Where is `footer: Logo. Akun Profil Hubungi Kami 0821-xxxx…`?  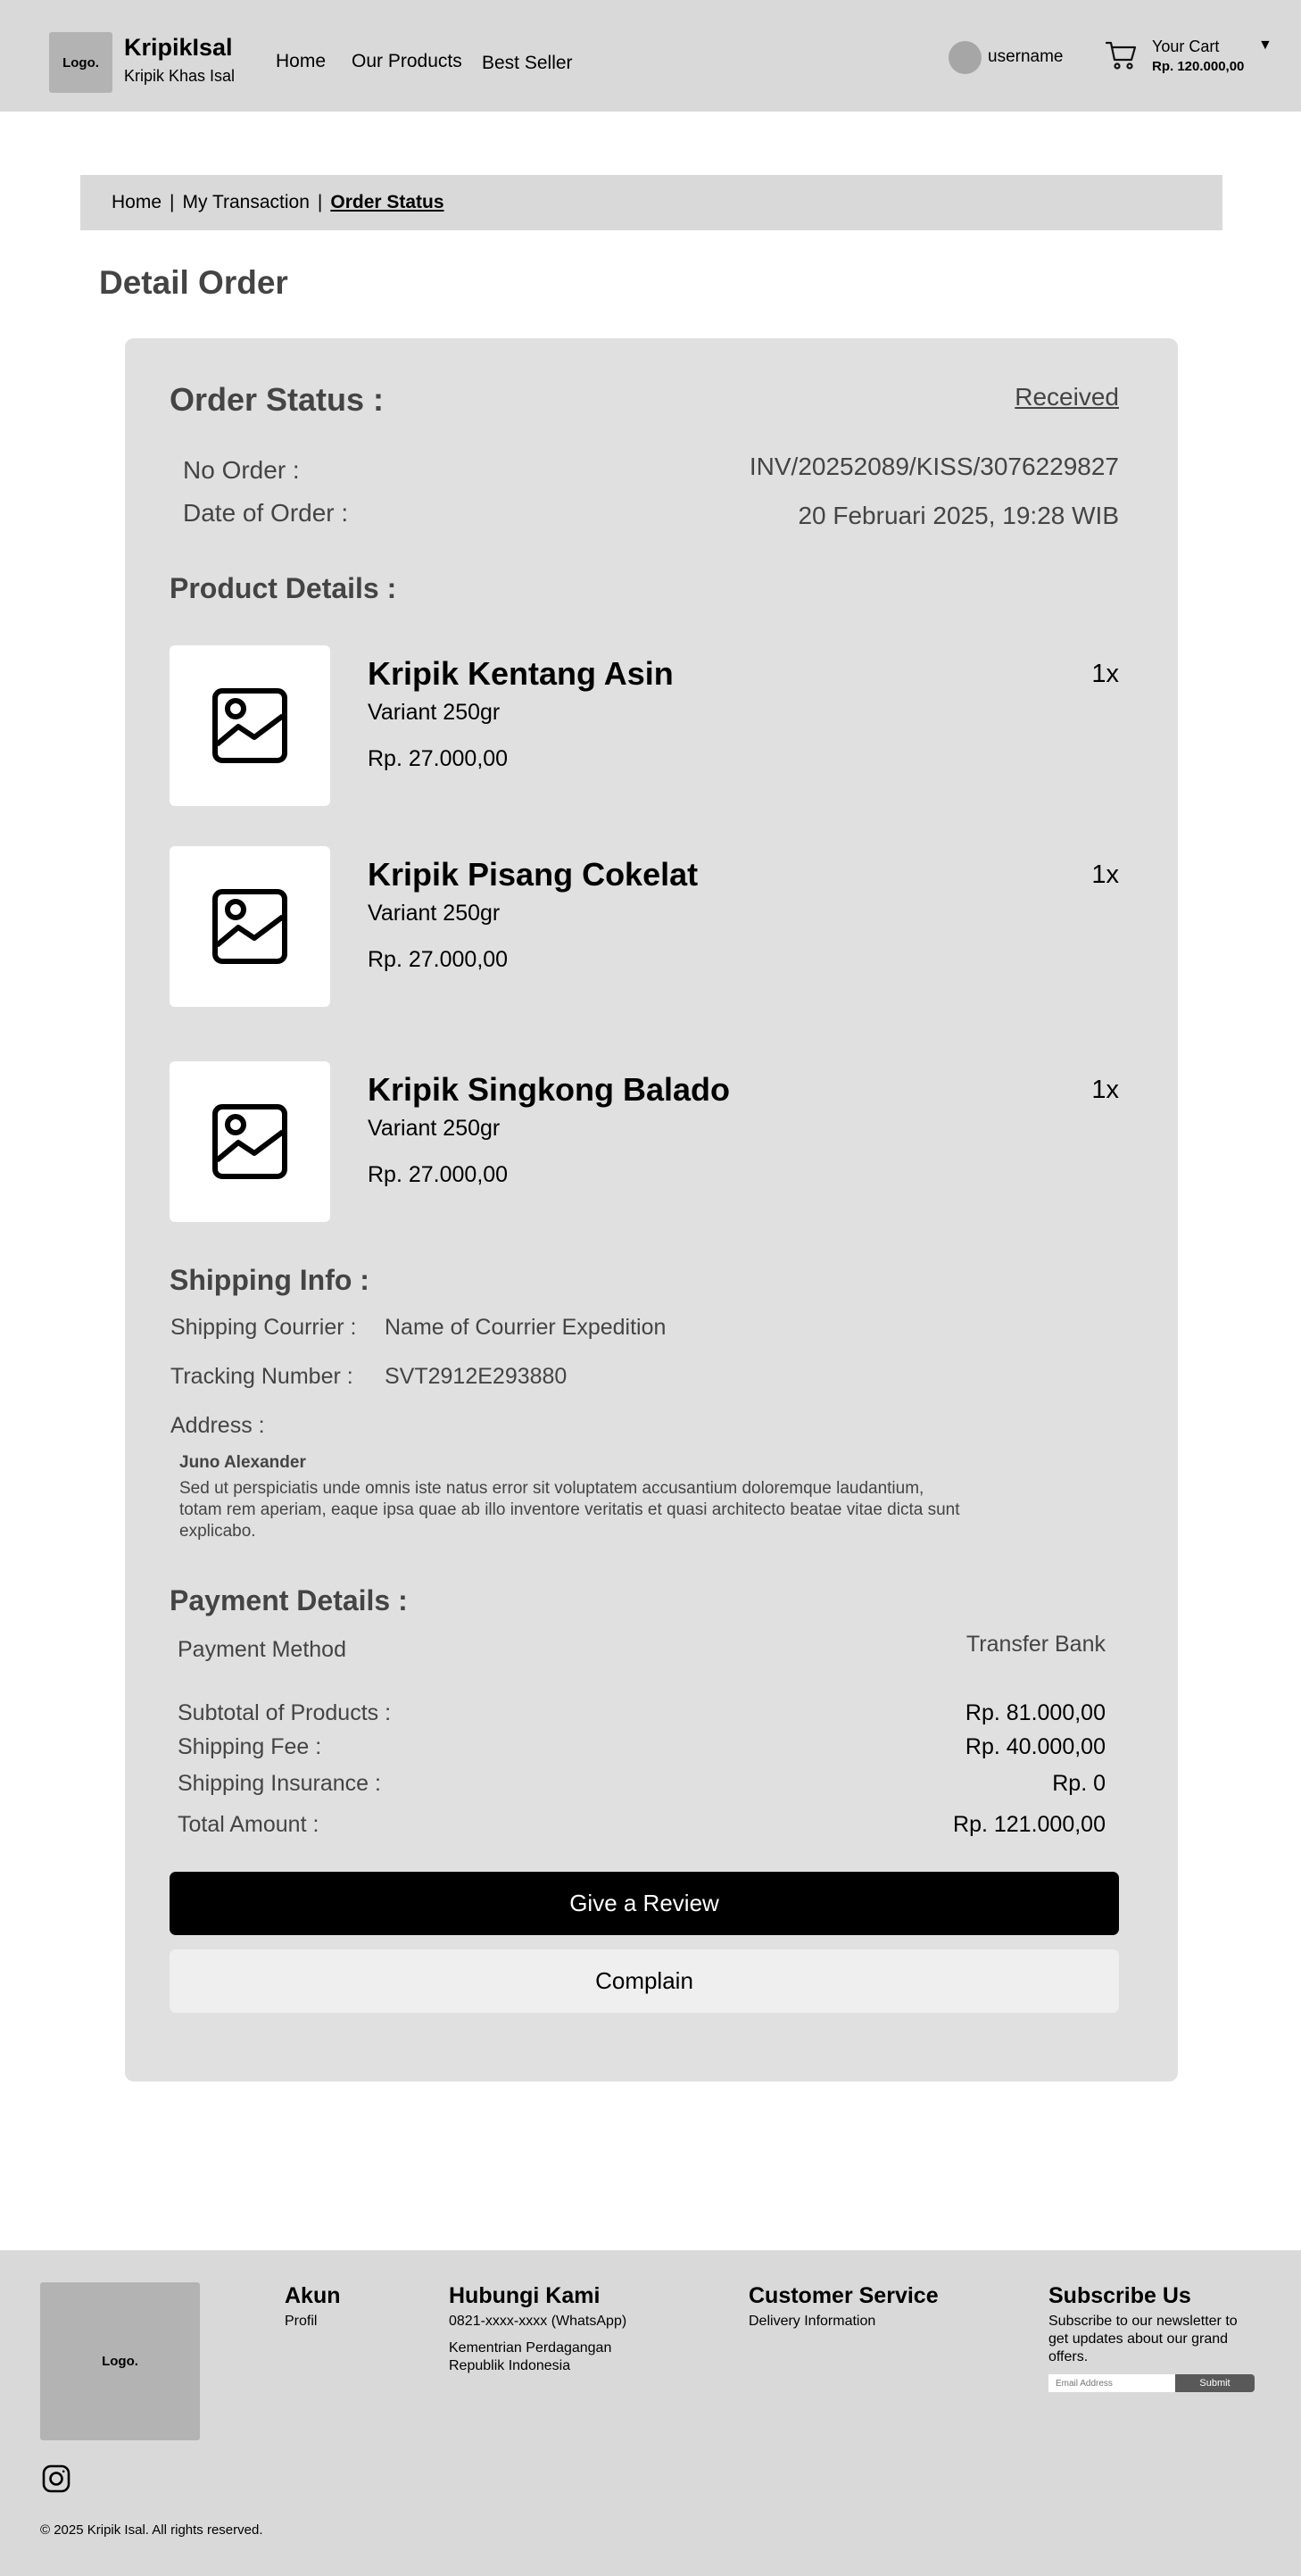
footer: Logo. Akun Profil Hubungi Kami 0821-xxxx… is located at coordinates (650, 2413).